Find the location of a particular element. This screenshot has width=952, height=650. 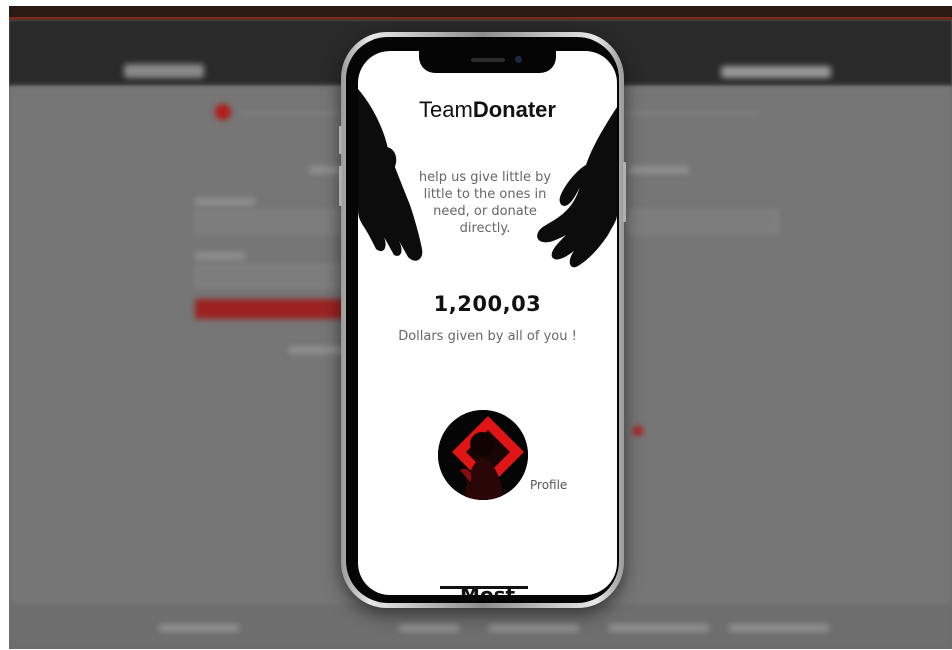

profile-avatar is located at coordinates (483, 455).